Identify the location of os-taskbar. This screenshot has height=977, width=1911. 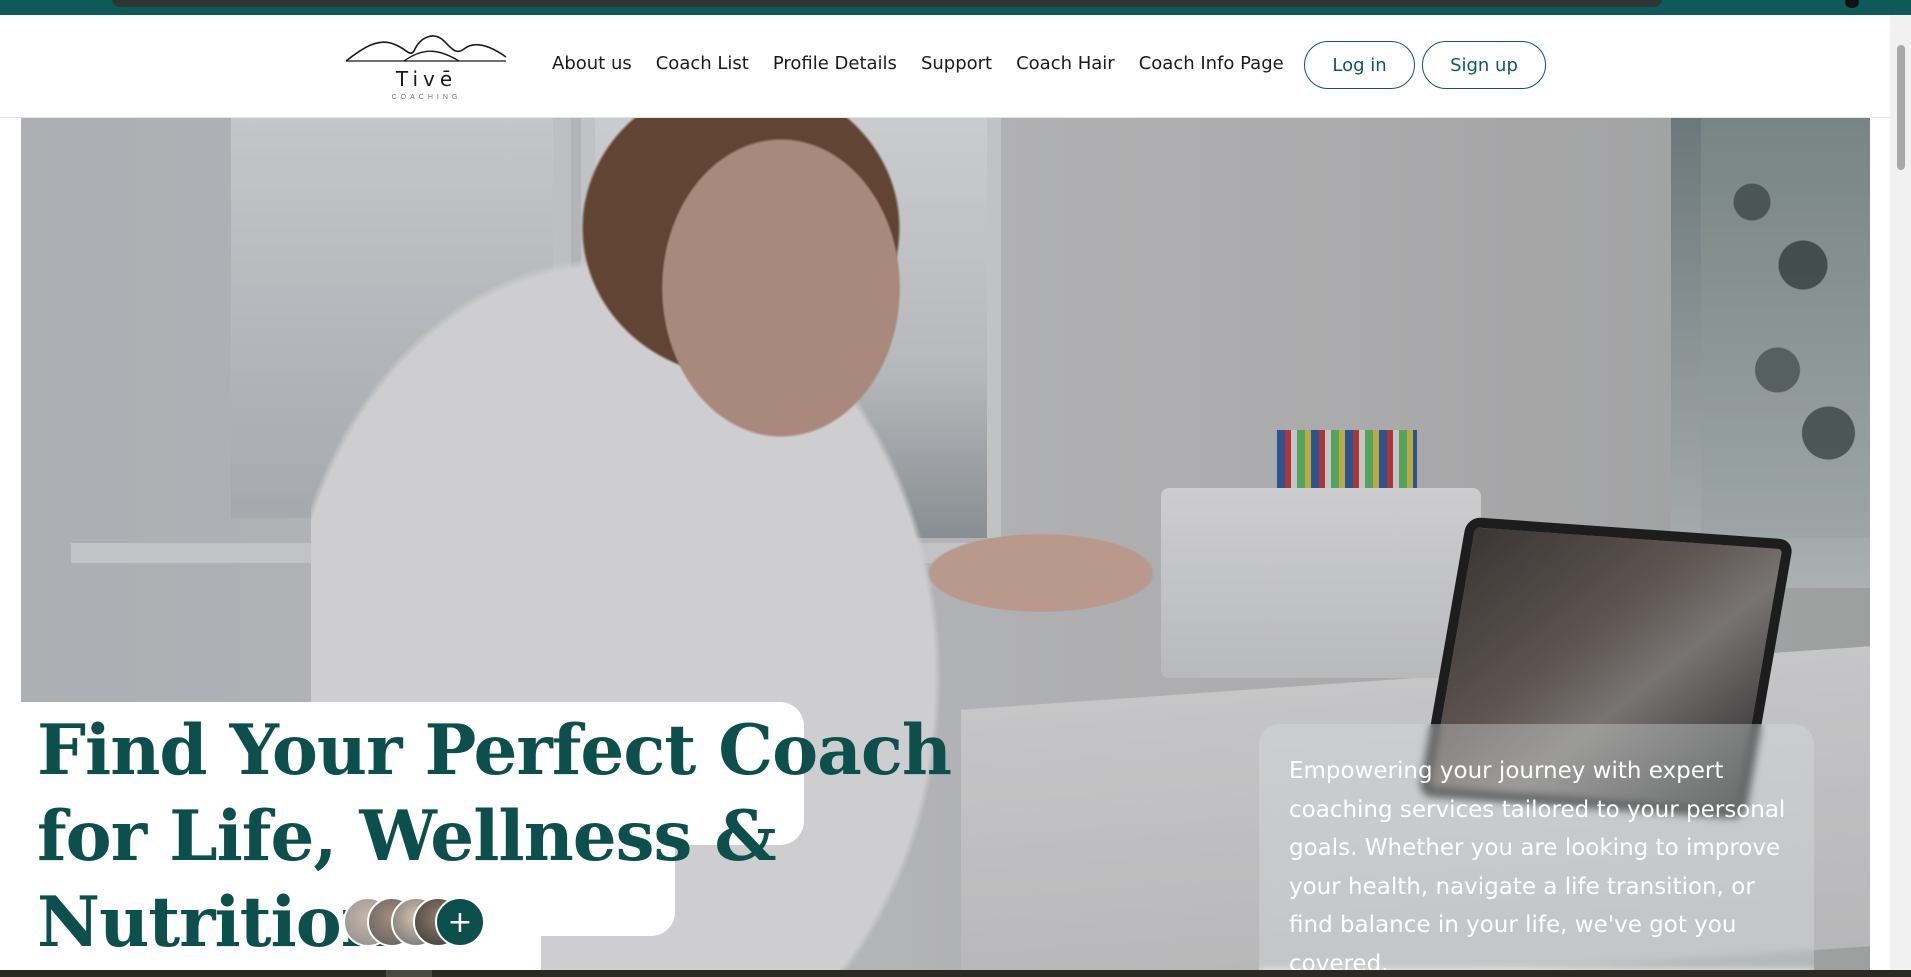
(955, 973).